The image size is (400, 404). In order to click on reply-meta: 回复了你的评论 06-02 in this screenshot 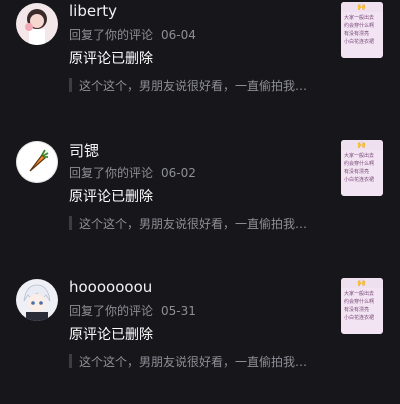, I will do `click(132, 172)`.